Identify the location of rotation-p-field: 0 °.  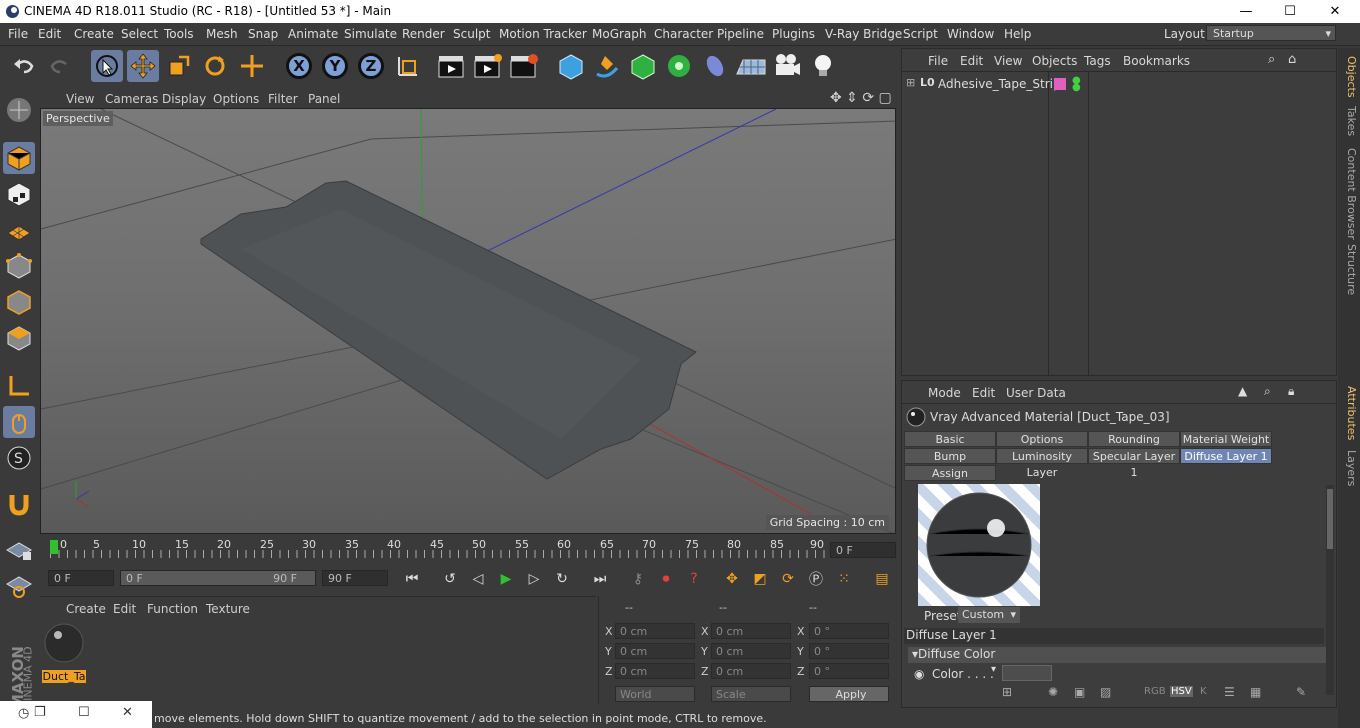
(849, 651).